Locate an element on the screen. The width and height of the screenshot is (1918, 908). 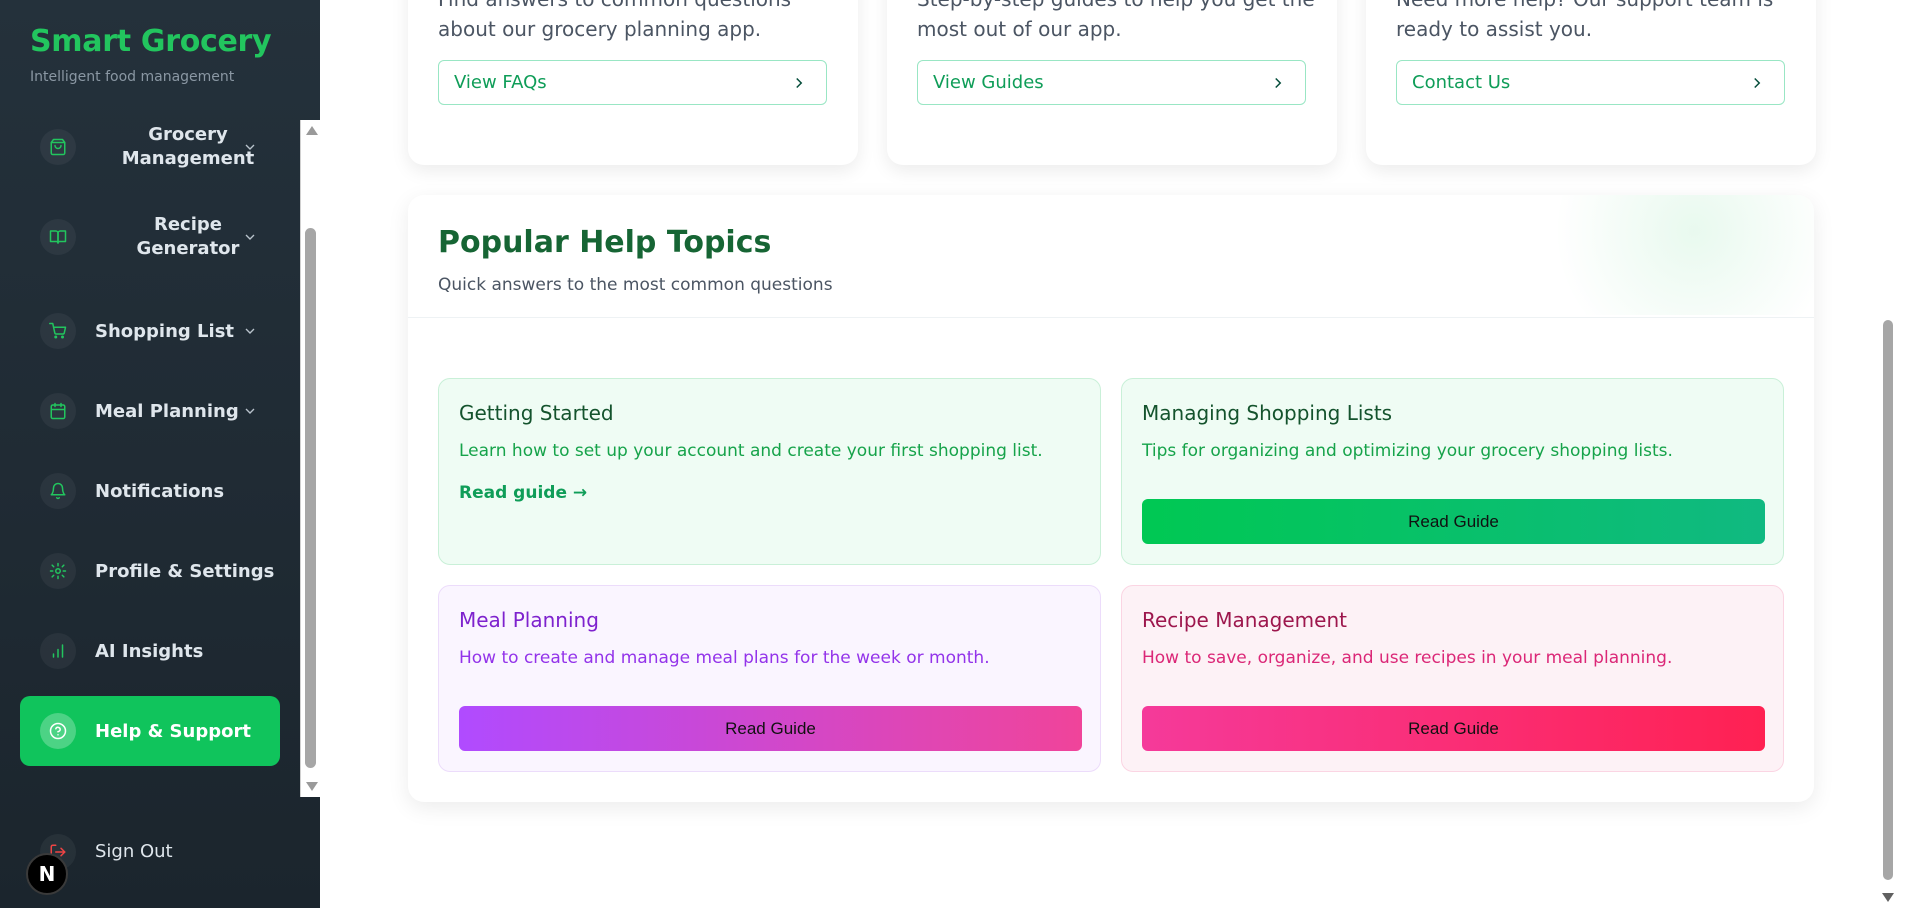
scroll-up-arrow-icon is located at coordinates (312, 130).